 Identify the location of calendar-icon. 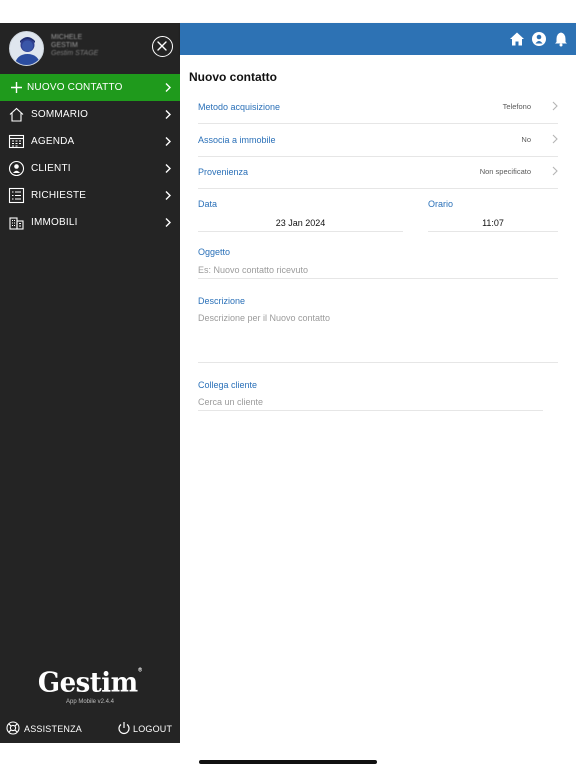
(16, 141).